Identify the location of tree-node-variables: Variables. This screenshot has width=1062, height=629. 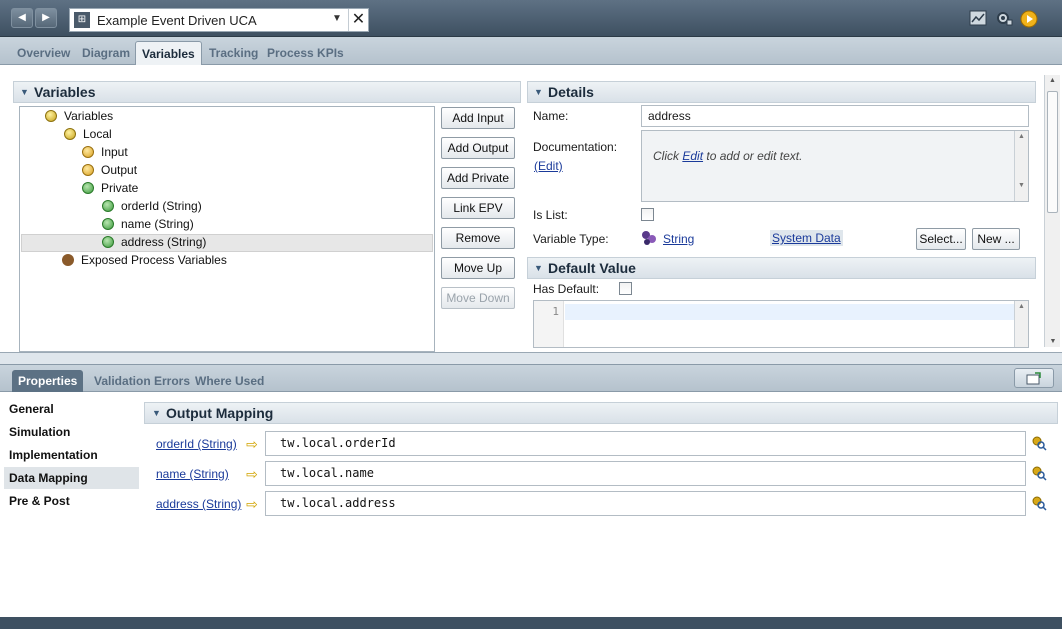
(79, 116).